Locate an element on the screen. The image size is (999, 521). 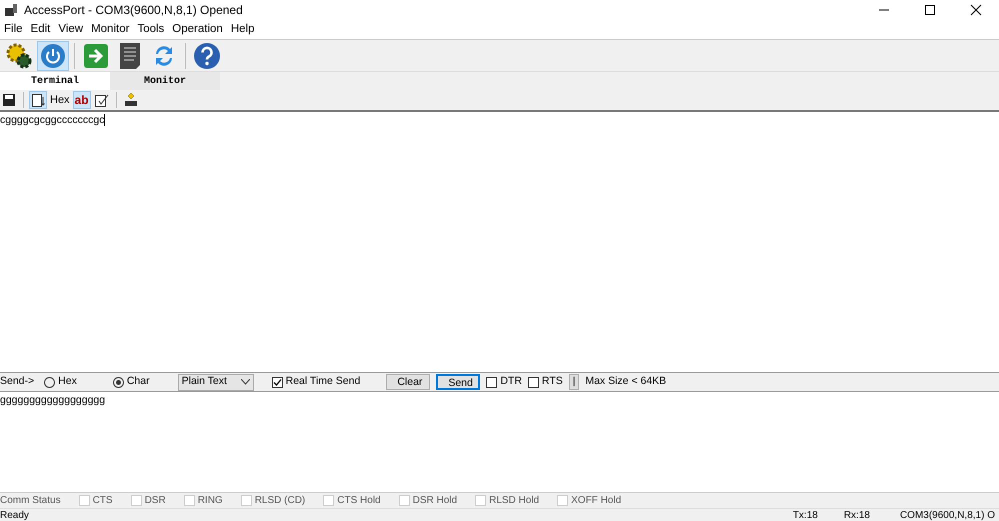
checkbox-label: RTS is located at coordinates (552, 382).